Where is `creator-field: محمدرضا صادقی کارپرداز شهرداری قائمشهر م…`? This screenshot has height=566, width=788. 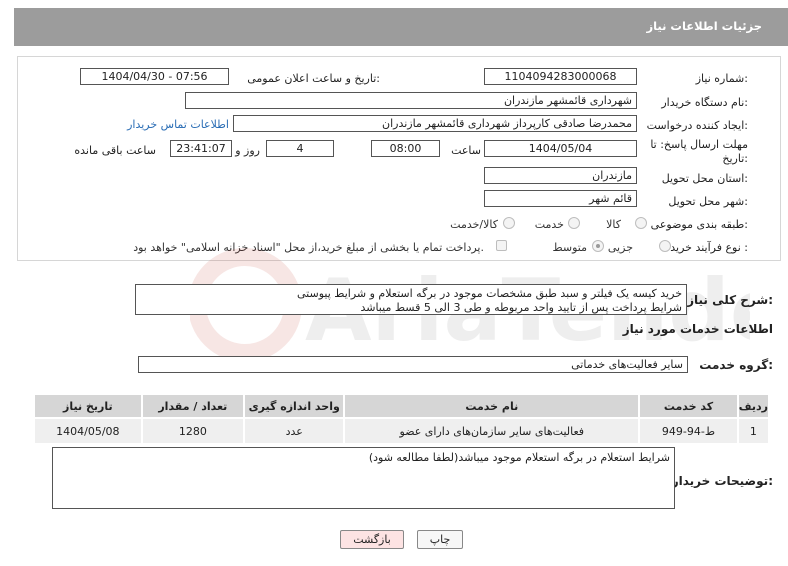
creator-field: محمدرضا صادقی کارپرداز شهرداری قائمشهر م… is located at coordinates (435, 123).